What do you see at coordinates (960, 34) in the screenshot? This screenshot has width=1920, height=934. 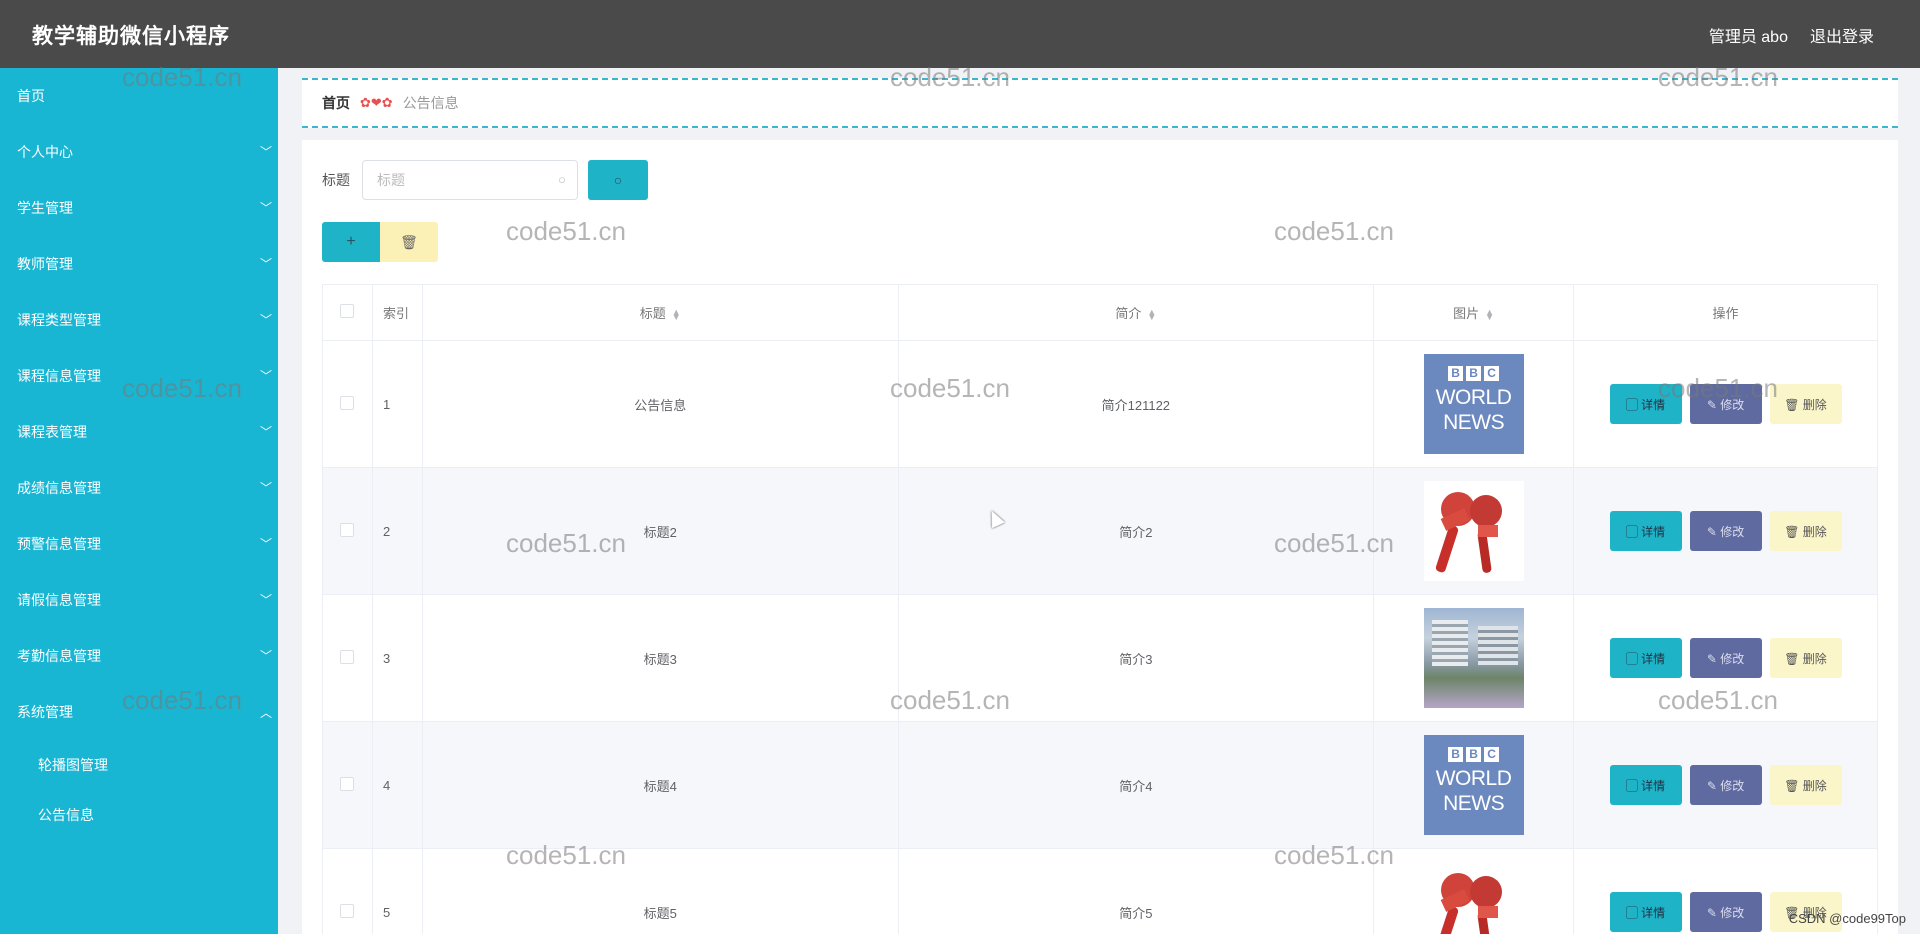 I see `top-header: 教学辅助微信小程序 管理员 abo 退出登录` at bounding box center [960, 34].